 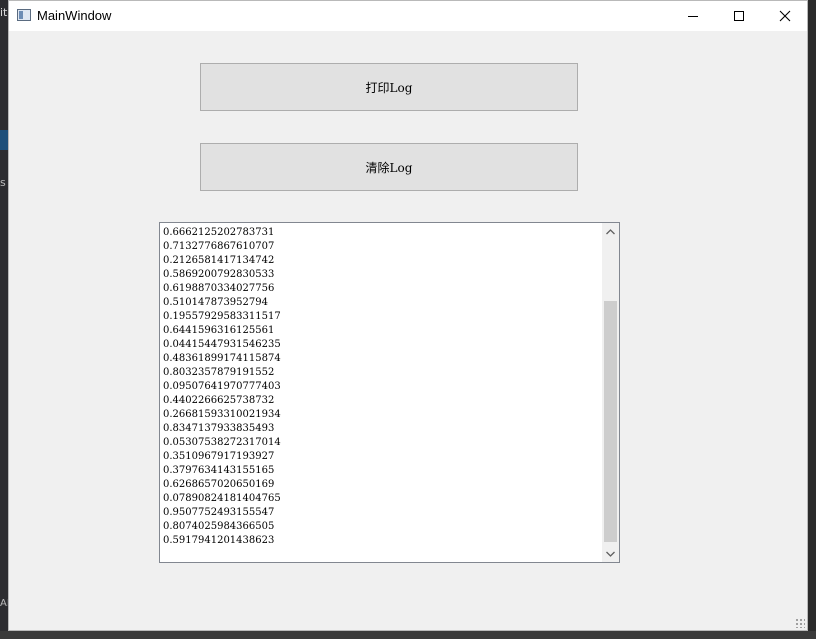 What do you see at coordinates (610, 421) in the screenshot?
I see `scrollbar-thumb` at bounding box center [610, 421].